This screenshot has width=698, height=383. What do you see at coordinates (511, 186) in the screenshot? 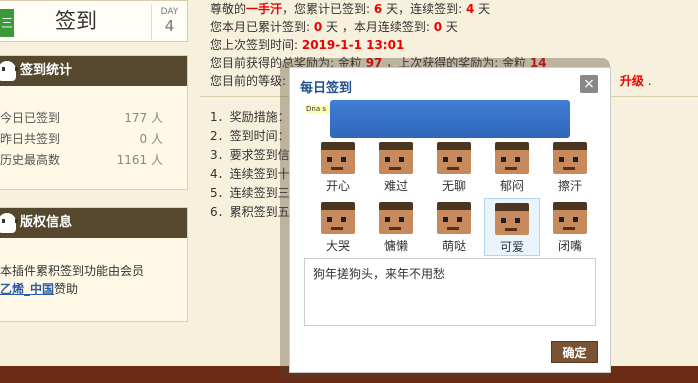
I see `mood-label: 郁闷` at bounding box center [511, 186].